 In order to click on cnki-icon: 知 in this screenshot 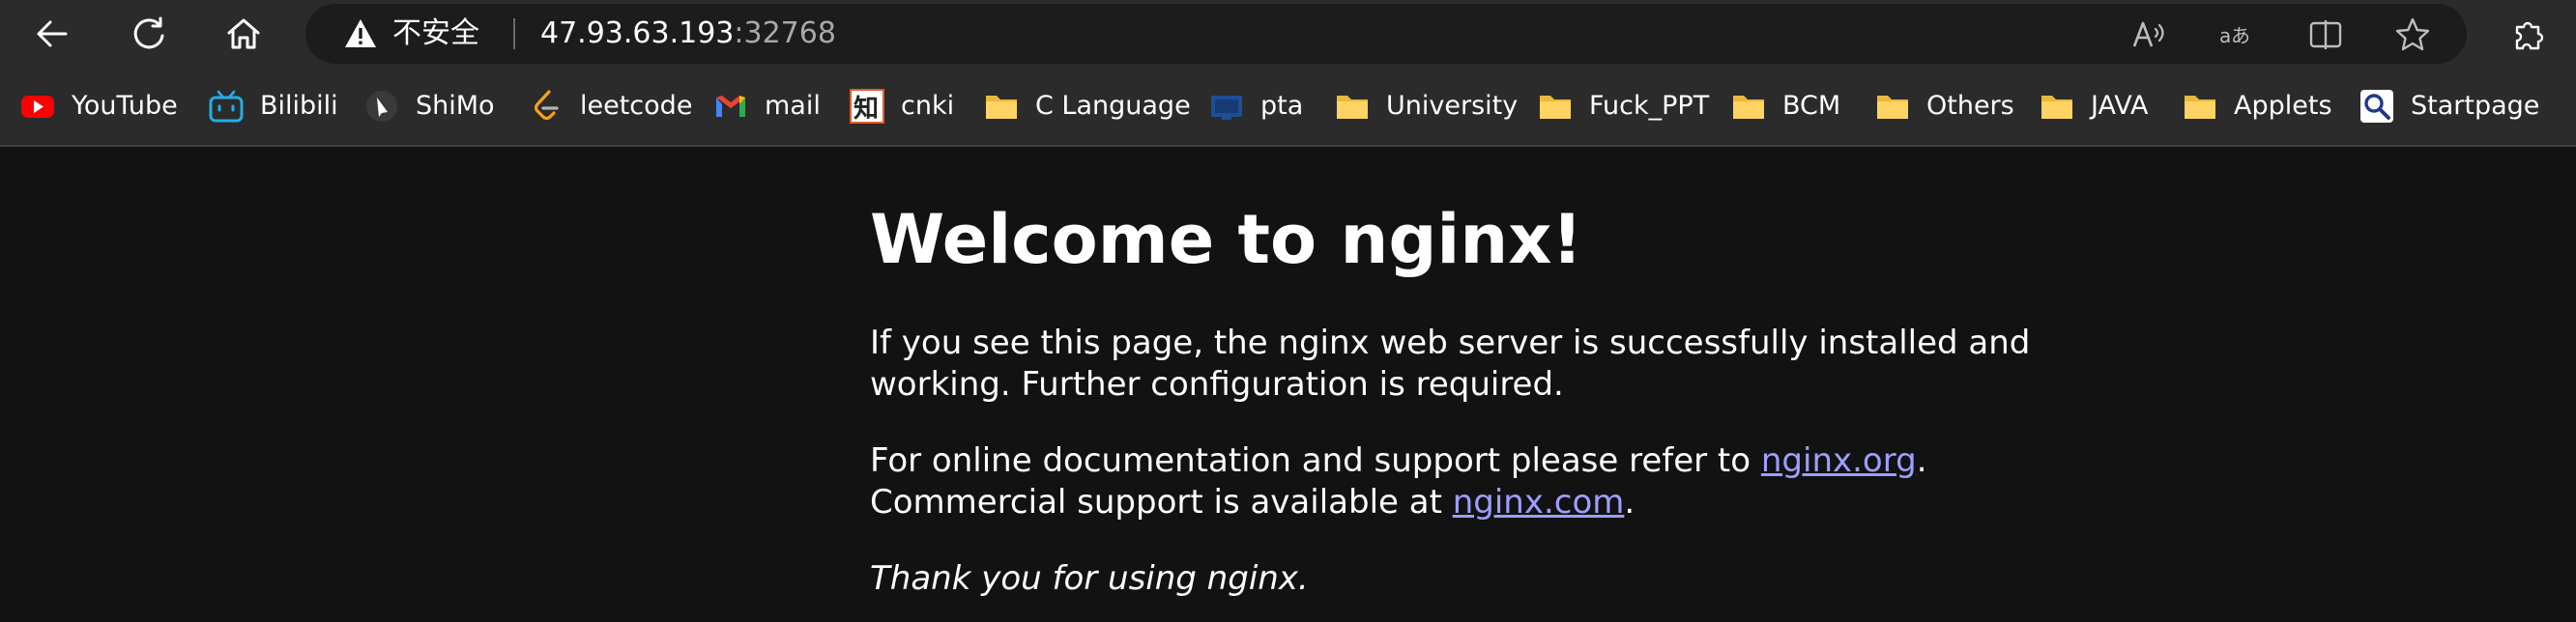, I will do `click(867, 106)`.